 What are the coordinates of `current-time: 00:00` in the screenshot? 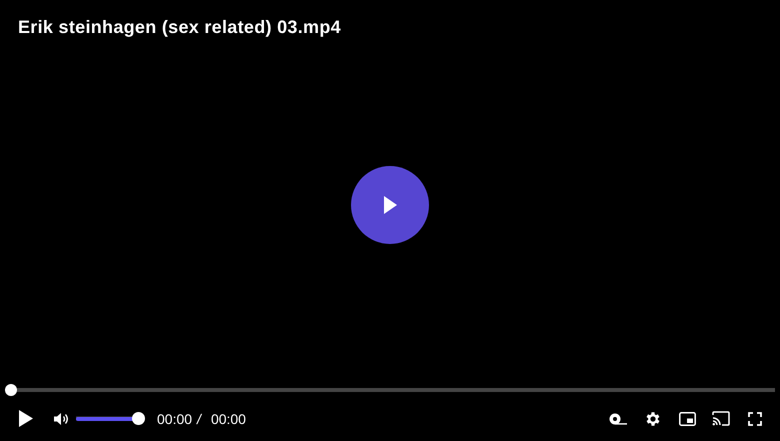 It's located at (174, 418).